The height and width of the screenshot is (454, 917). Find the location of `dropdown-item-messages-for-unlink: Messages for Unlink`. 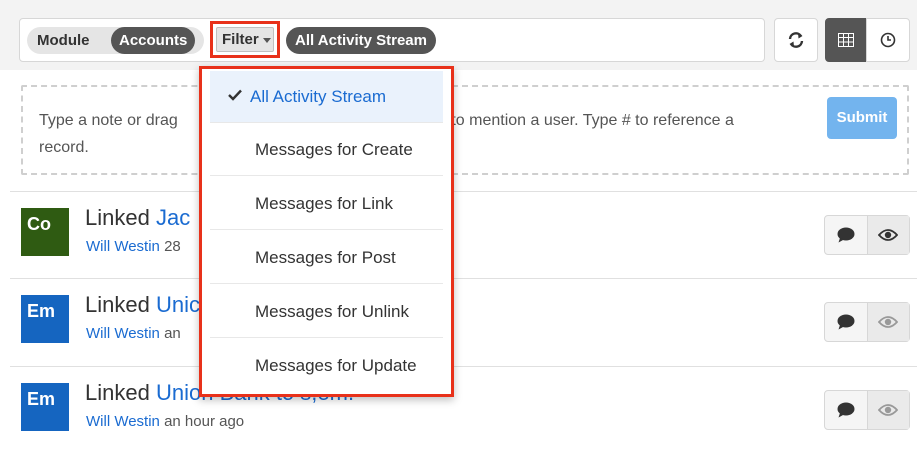

dropdown-item-messages-for-unlink: Messages for Unlink is located at coordinates (326, 312).